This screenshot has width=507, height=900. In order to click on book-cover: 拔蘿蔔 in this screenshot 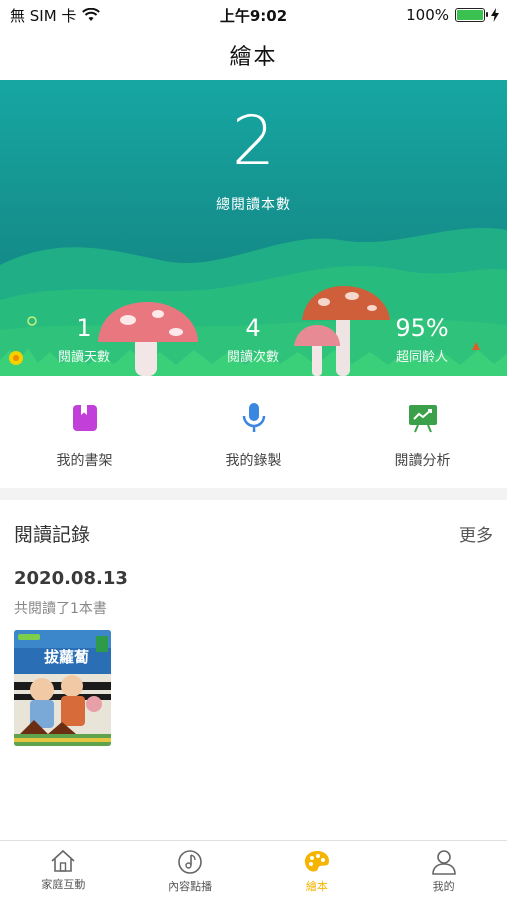, I will do `click(62, 688)`.